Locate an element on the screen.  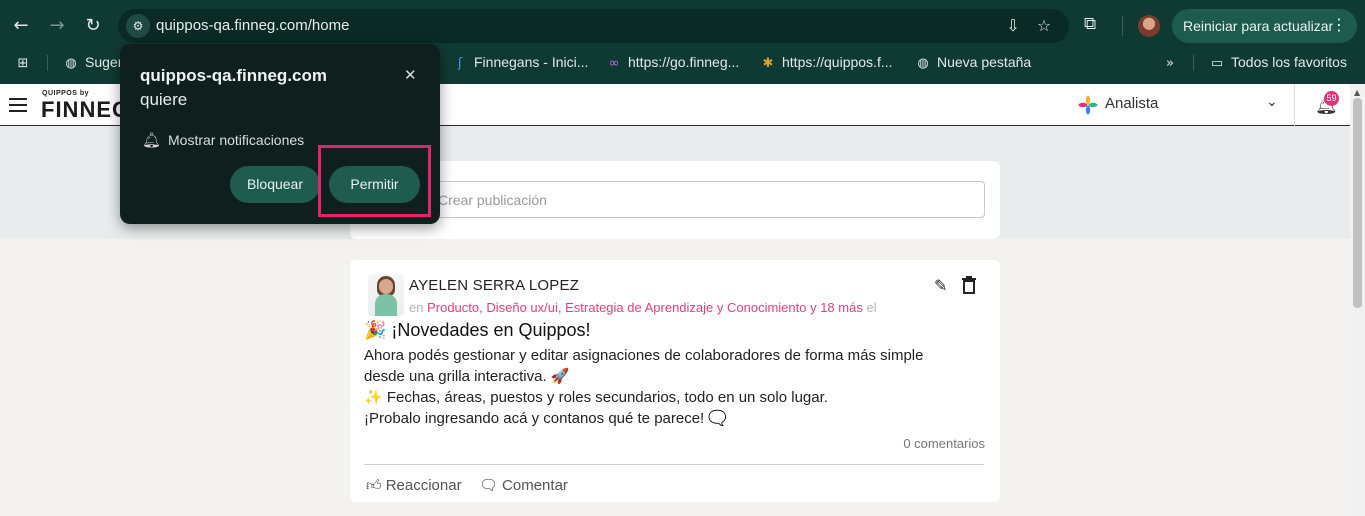
infinity-icon: ∞ is located at coordinates (614, 63).